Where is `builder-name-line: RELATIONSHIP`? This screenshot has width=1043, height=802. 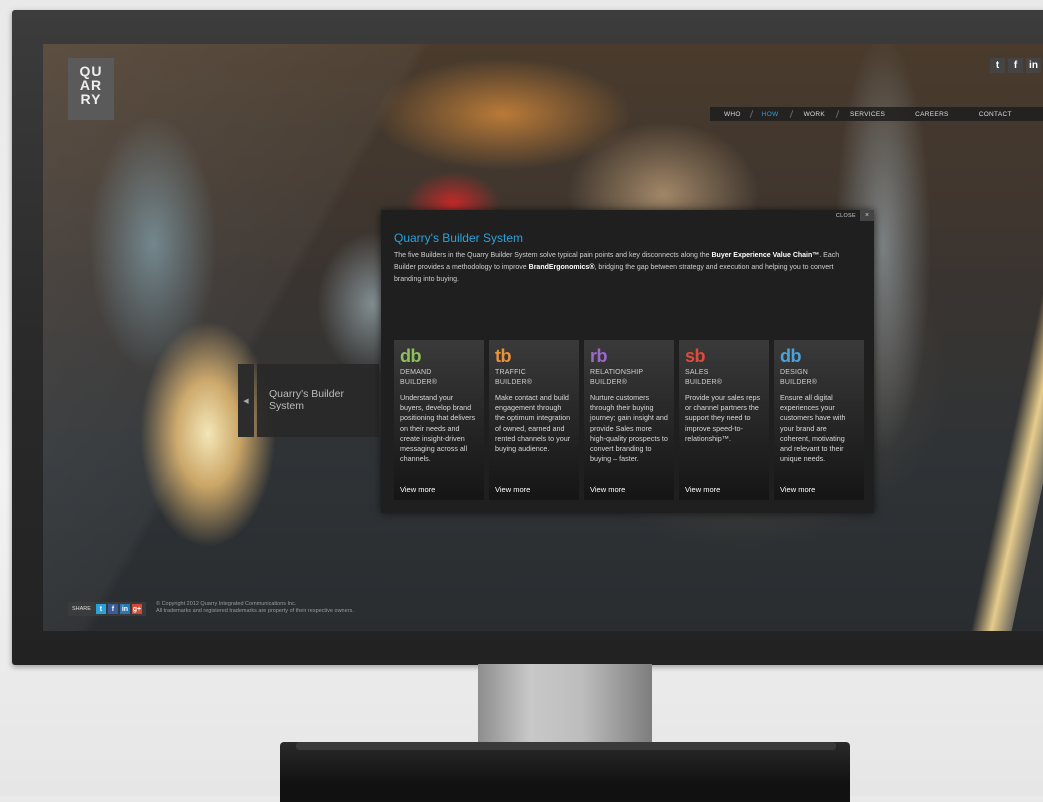 builder-name-line: RELATIONSHIP is located at coordinates (617, 372).